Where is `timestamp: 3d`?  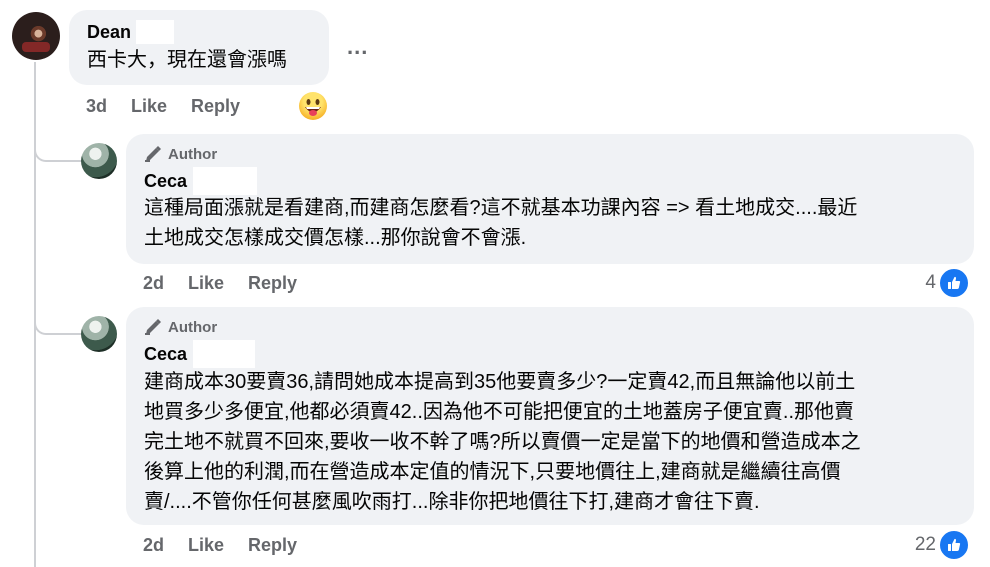
timestamp: 3d is located at coordinates (96, 106).